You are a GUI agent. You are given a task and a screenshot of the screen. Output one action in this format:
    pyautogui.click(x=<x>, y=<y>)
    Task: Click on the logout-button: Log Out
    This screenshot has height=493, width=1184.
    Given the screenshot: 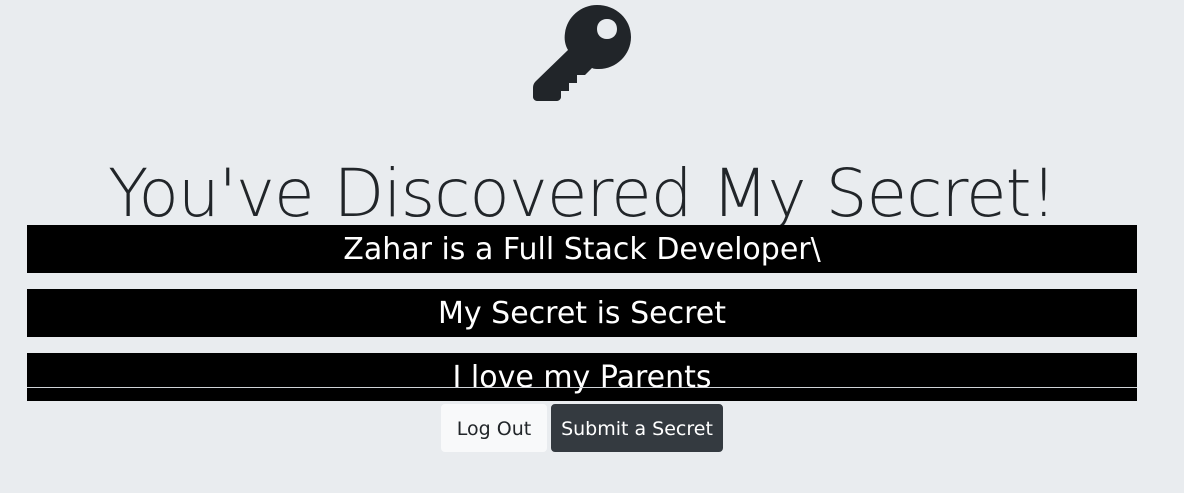 What is the action you would take?
    pyautogui.click(x=494, y=428)
    